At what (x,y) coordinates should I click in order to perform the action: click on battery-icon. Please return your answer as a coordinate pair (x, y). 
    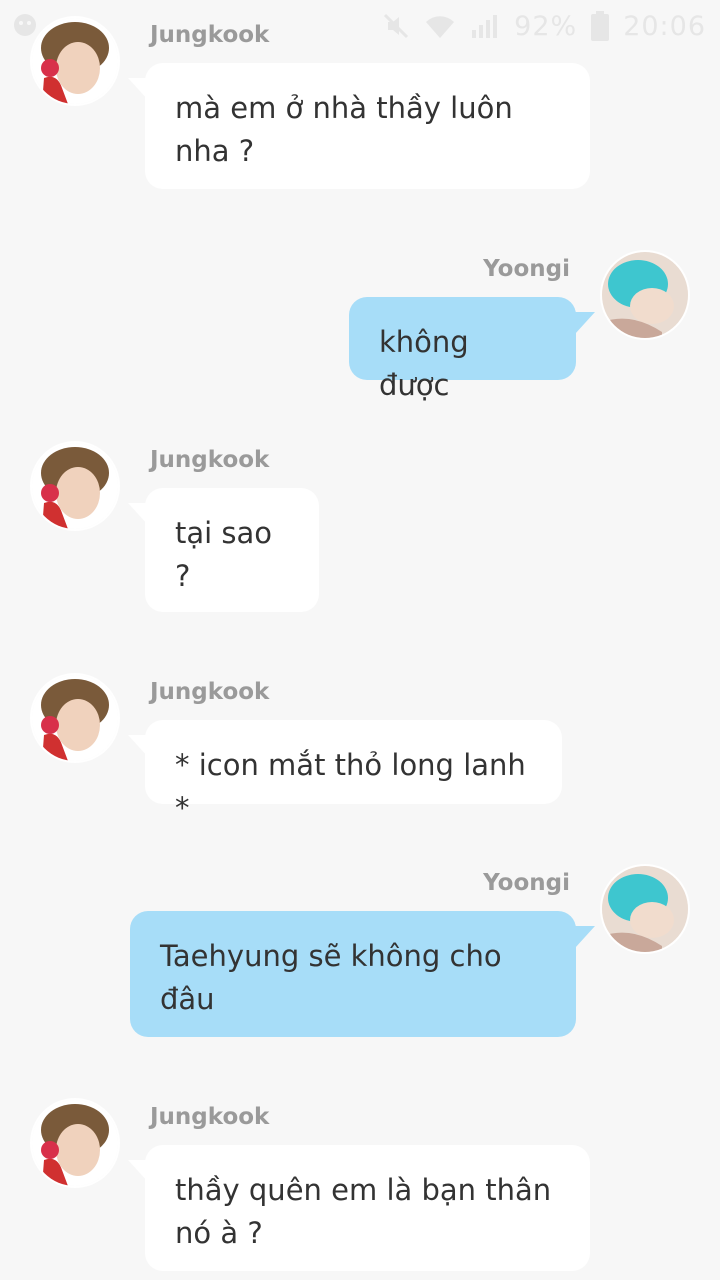
    Looking at the image, I should click on (600, 26).